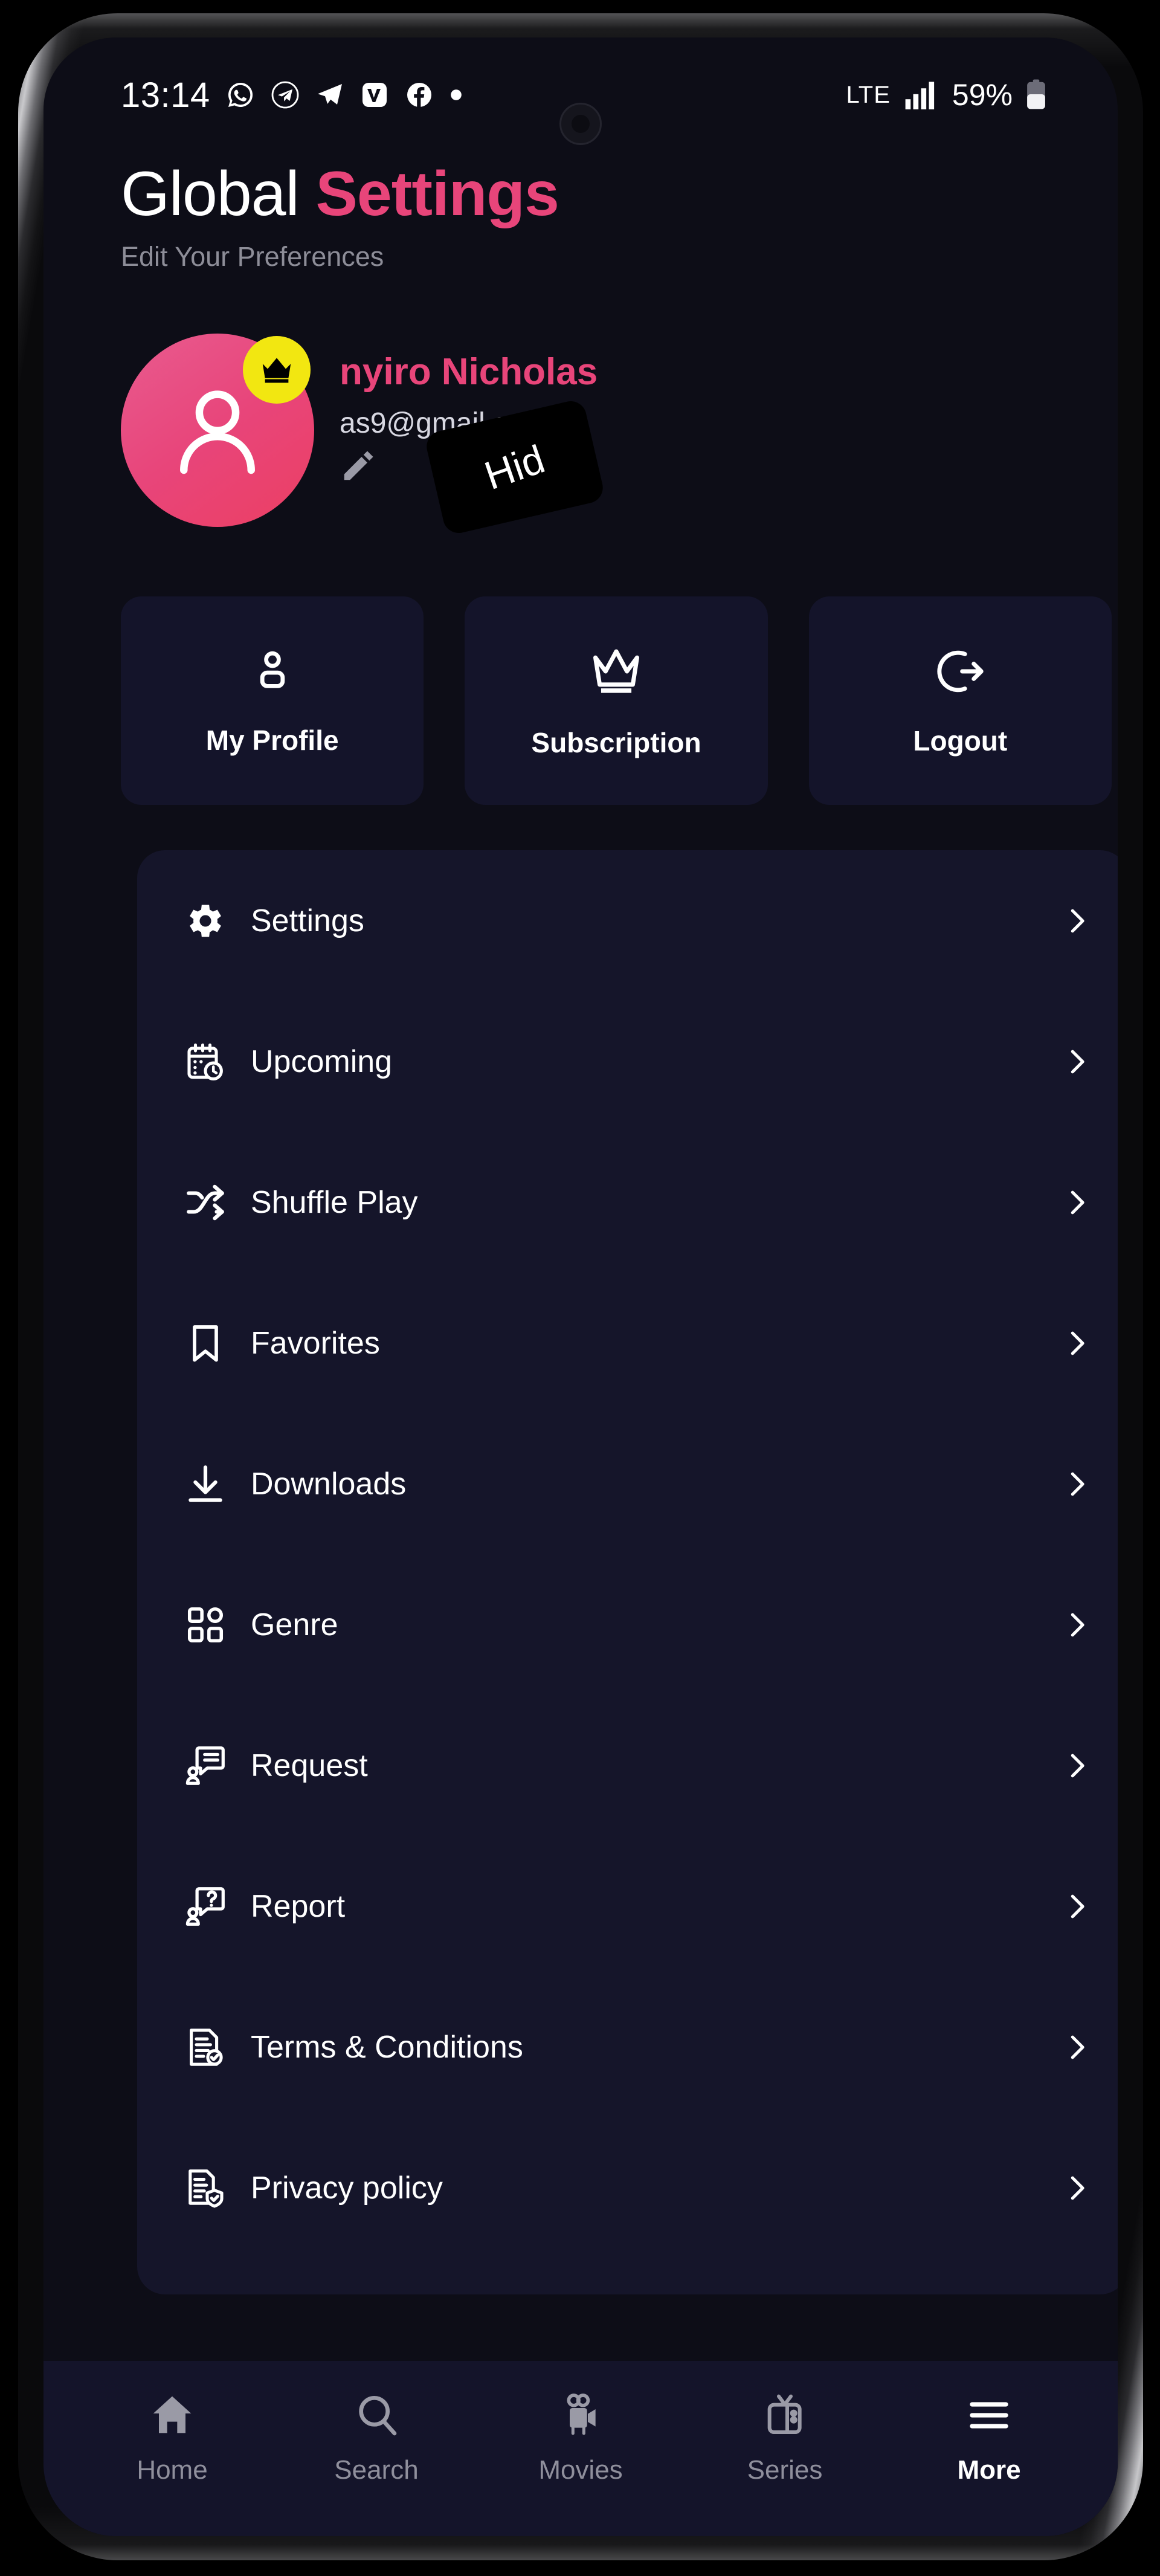 The image size is (1160, 2576). What do you see at coordinates (272, 701) in the screenshot?
I see `my-profile-button: My Profile` at bounding box center [272, 701].